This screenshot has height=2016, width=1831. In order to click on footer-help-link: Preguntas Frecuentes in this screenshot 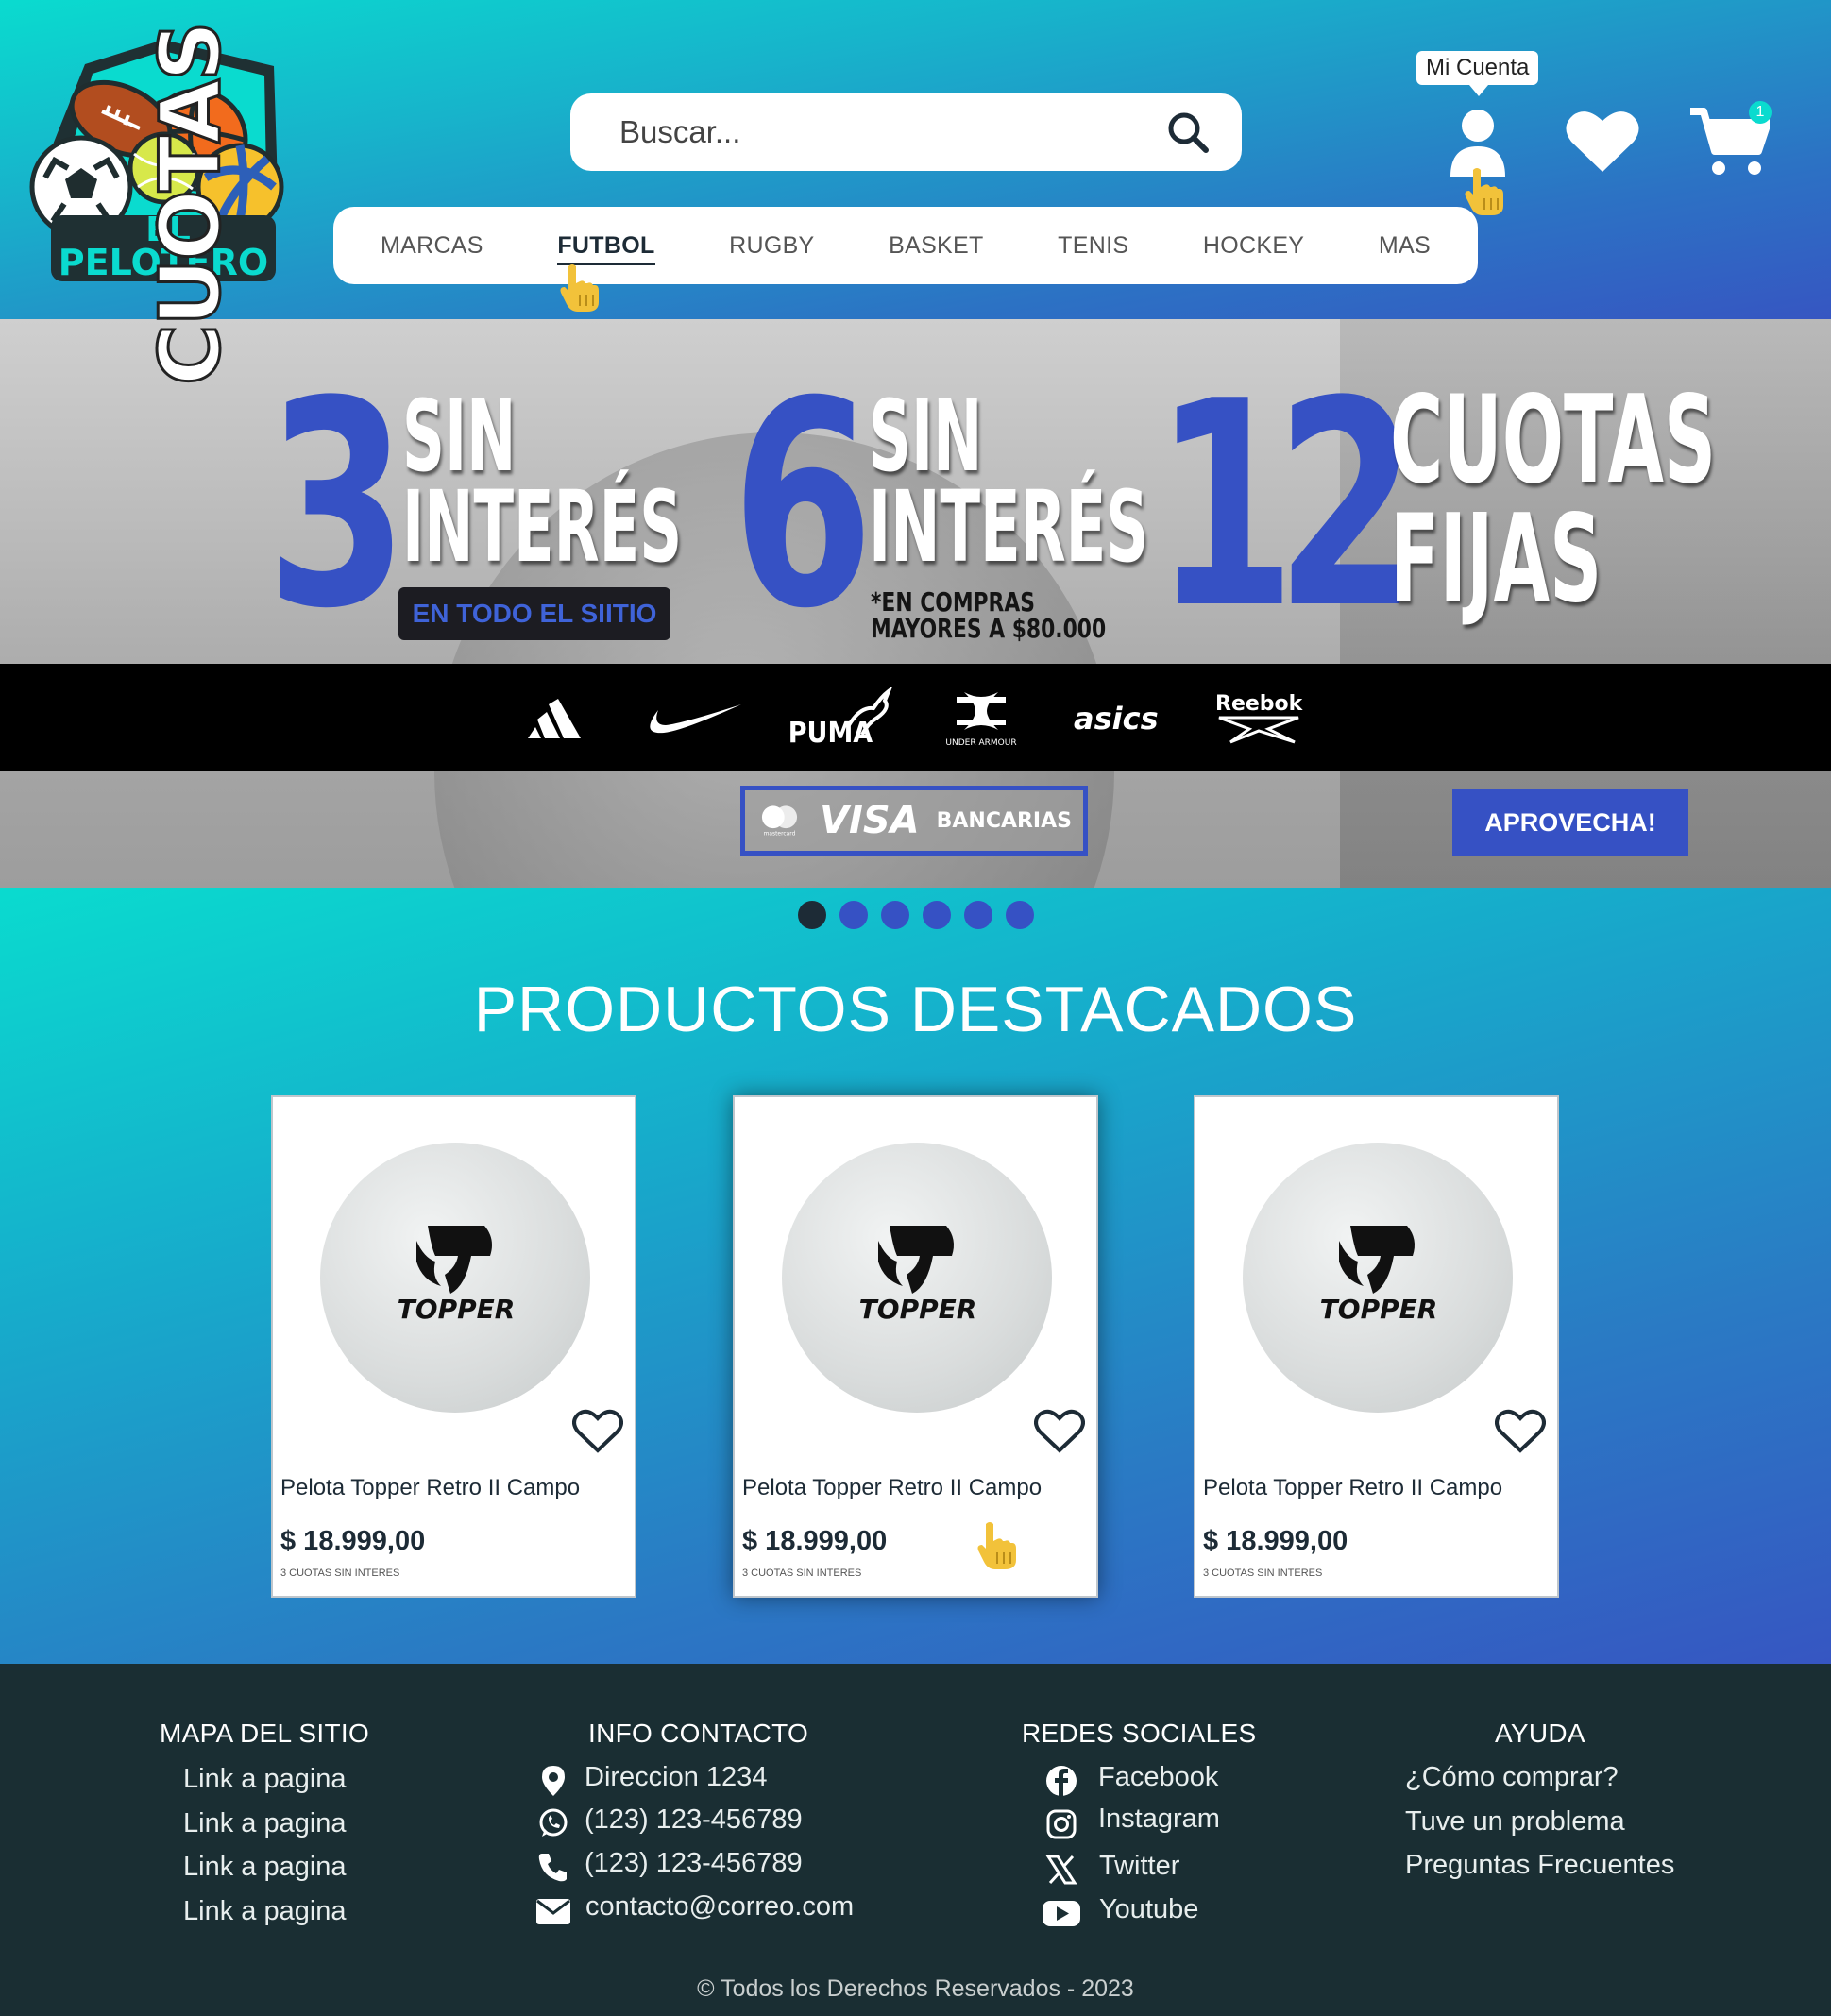, I will do `click(1539, 1865)`.